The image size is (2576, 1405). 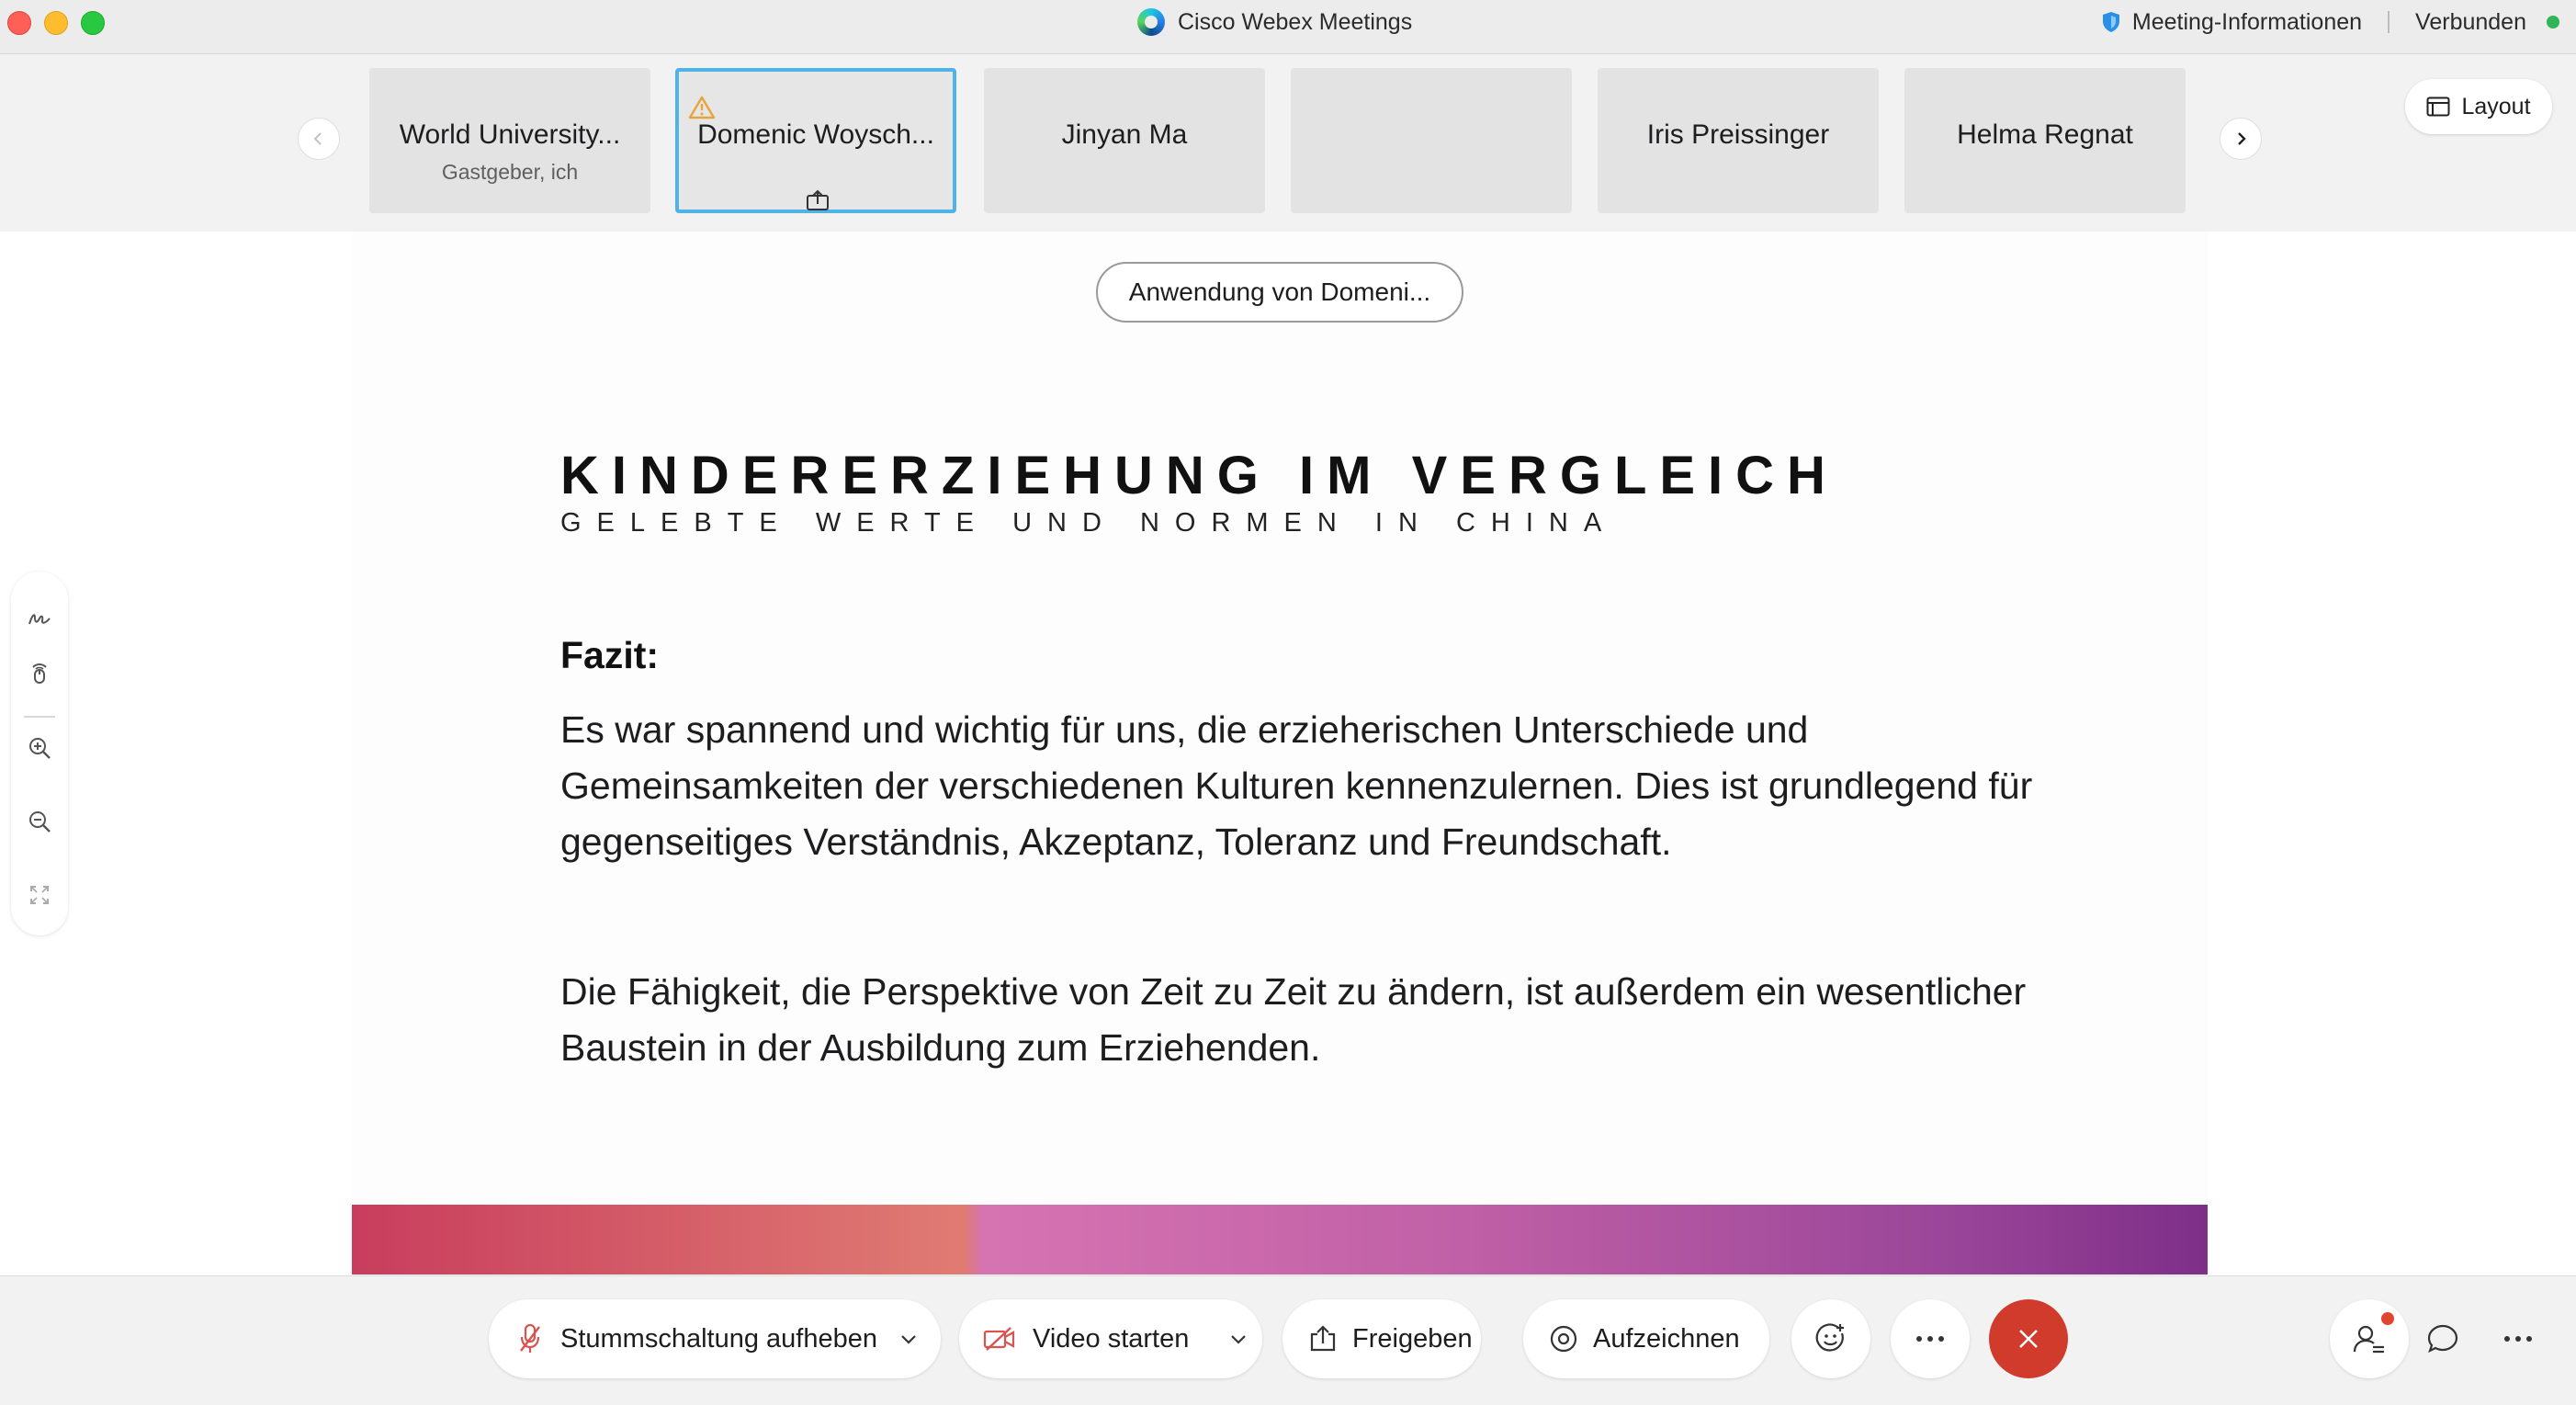 What do you see at coordinates (56, 23) in the screenshot?
I see `minimize-window-button` at bounding box center [56, 23].